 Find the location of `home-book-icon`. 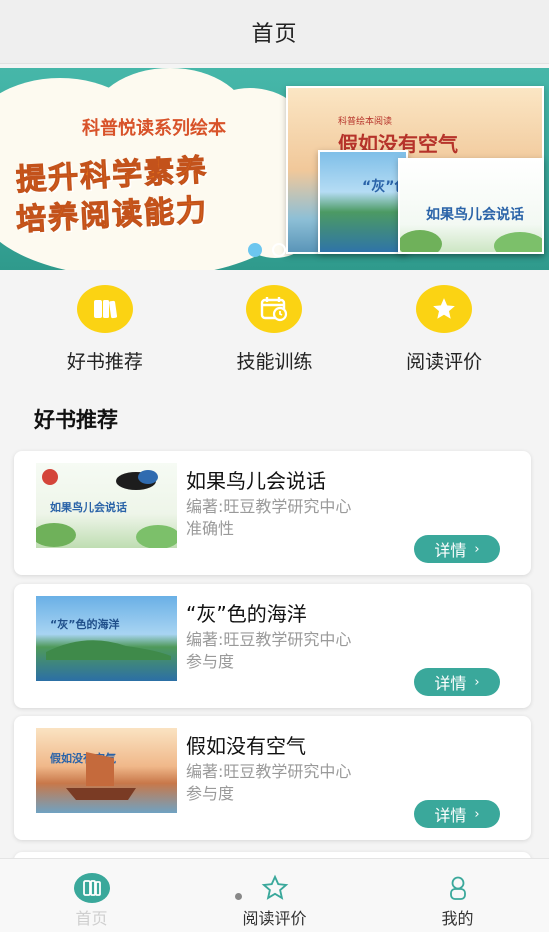

home-book-icon is located at coordinates (91, 888).